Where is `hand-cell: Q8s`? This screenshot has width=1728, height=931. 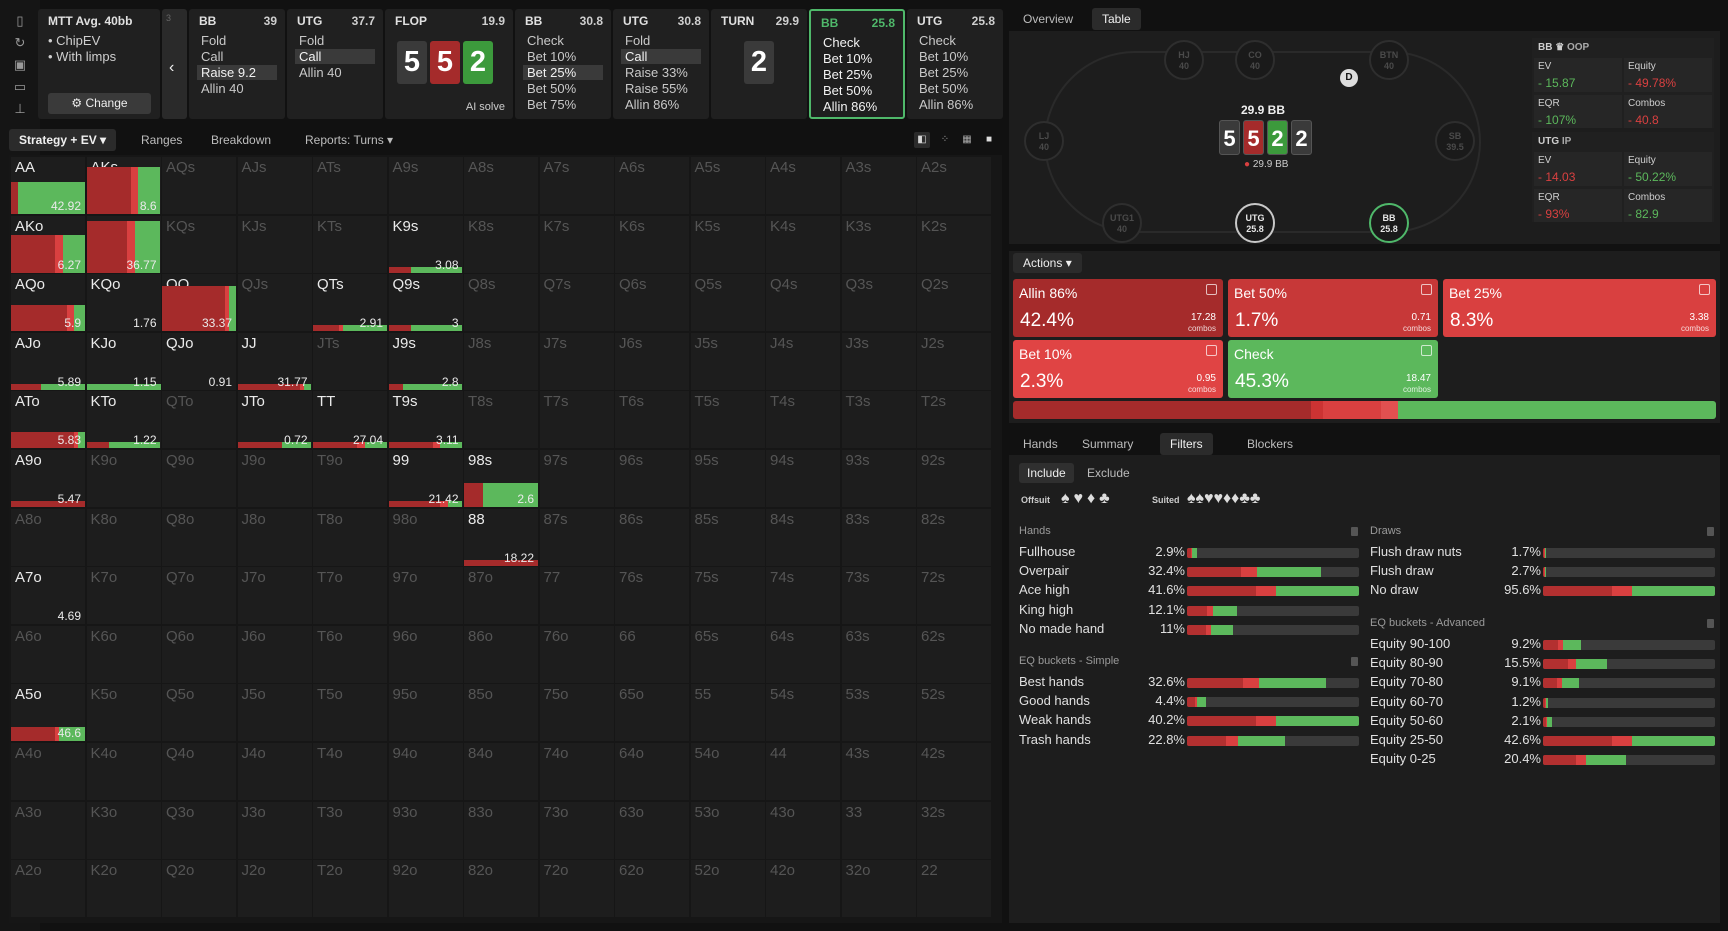
hand-cell: Q8s is located at coordinates (501, 303).